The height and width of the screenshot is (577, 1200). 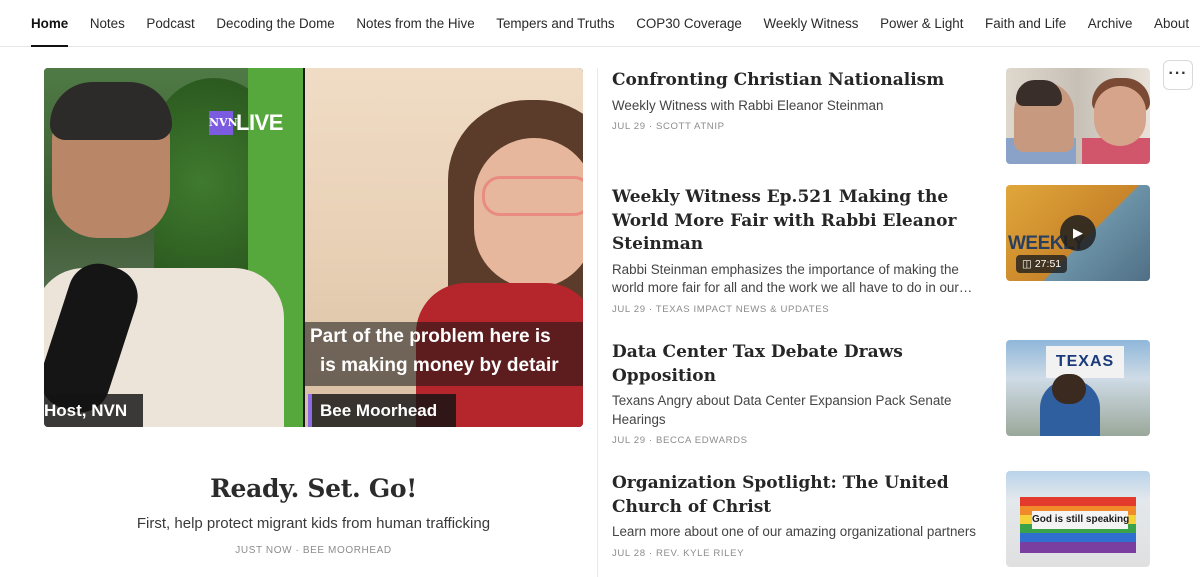 I want to click on post-video-thumbnail: WEEKLY ▶ ◫ 27:51, so click(x=1078, y=233).